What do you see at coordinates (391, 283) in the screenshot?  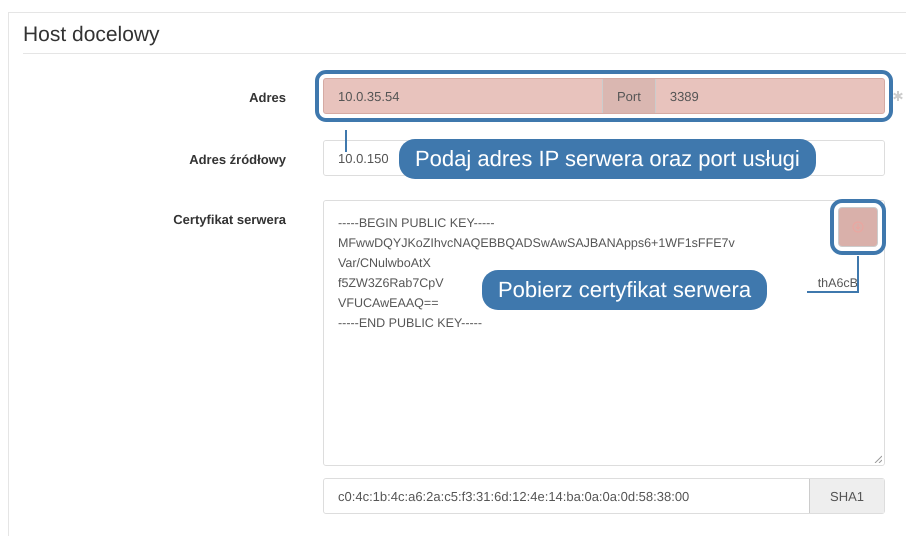 I see `certificate-text-line: f5ZW3Z6Rab7CpV` at bounding box center [391, 283].